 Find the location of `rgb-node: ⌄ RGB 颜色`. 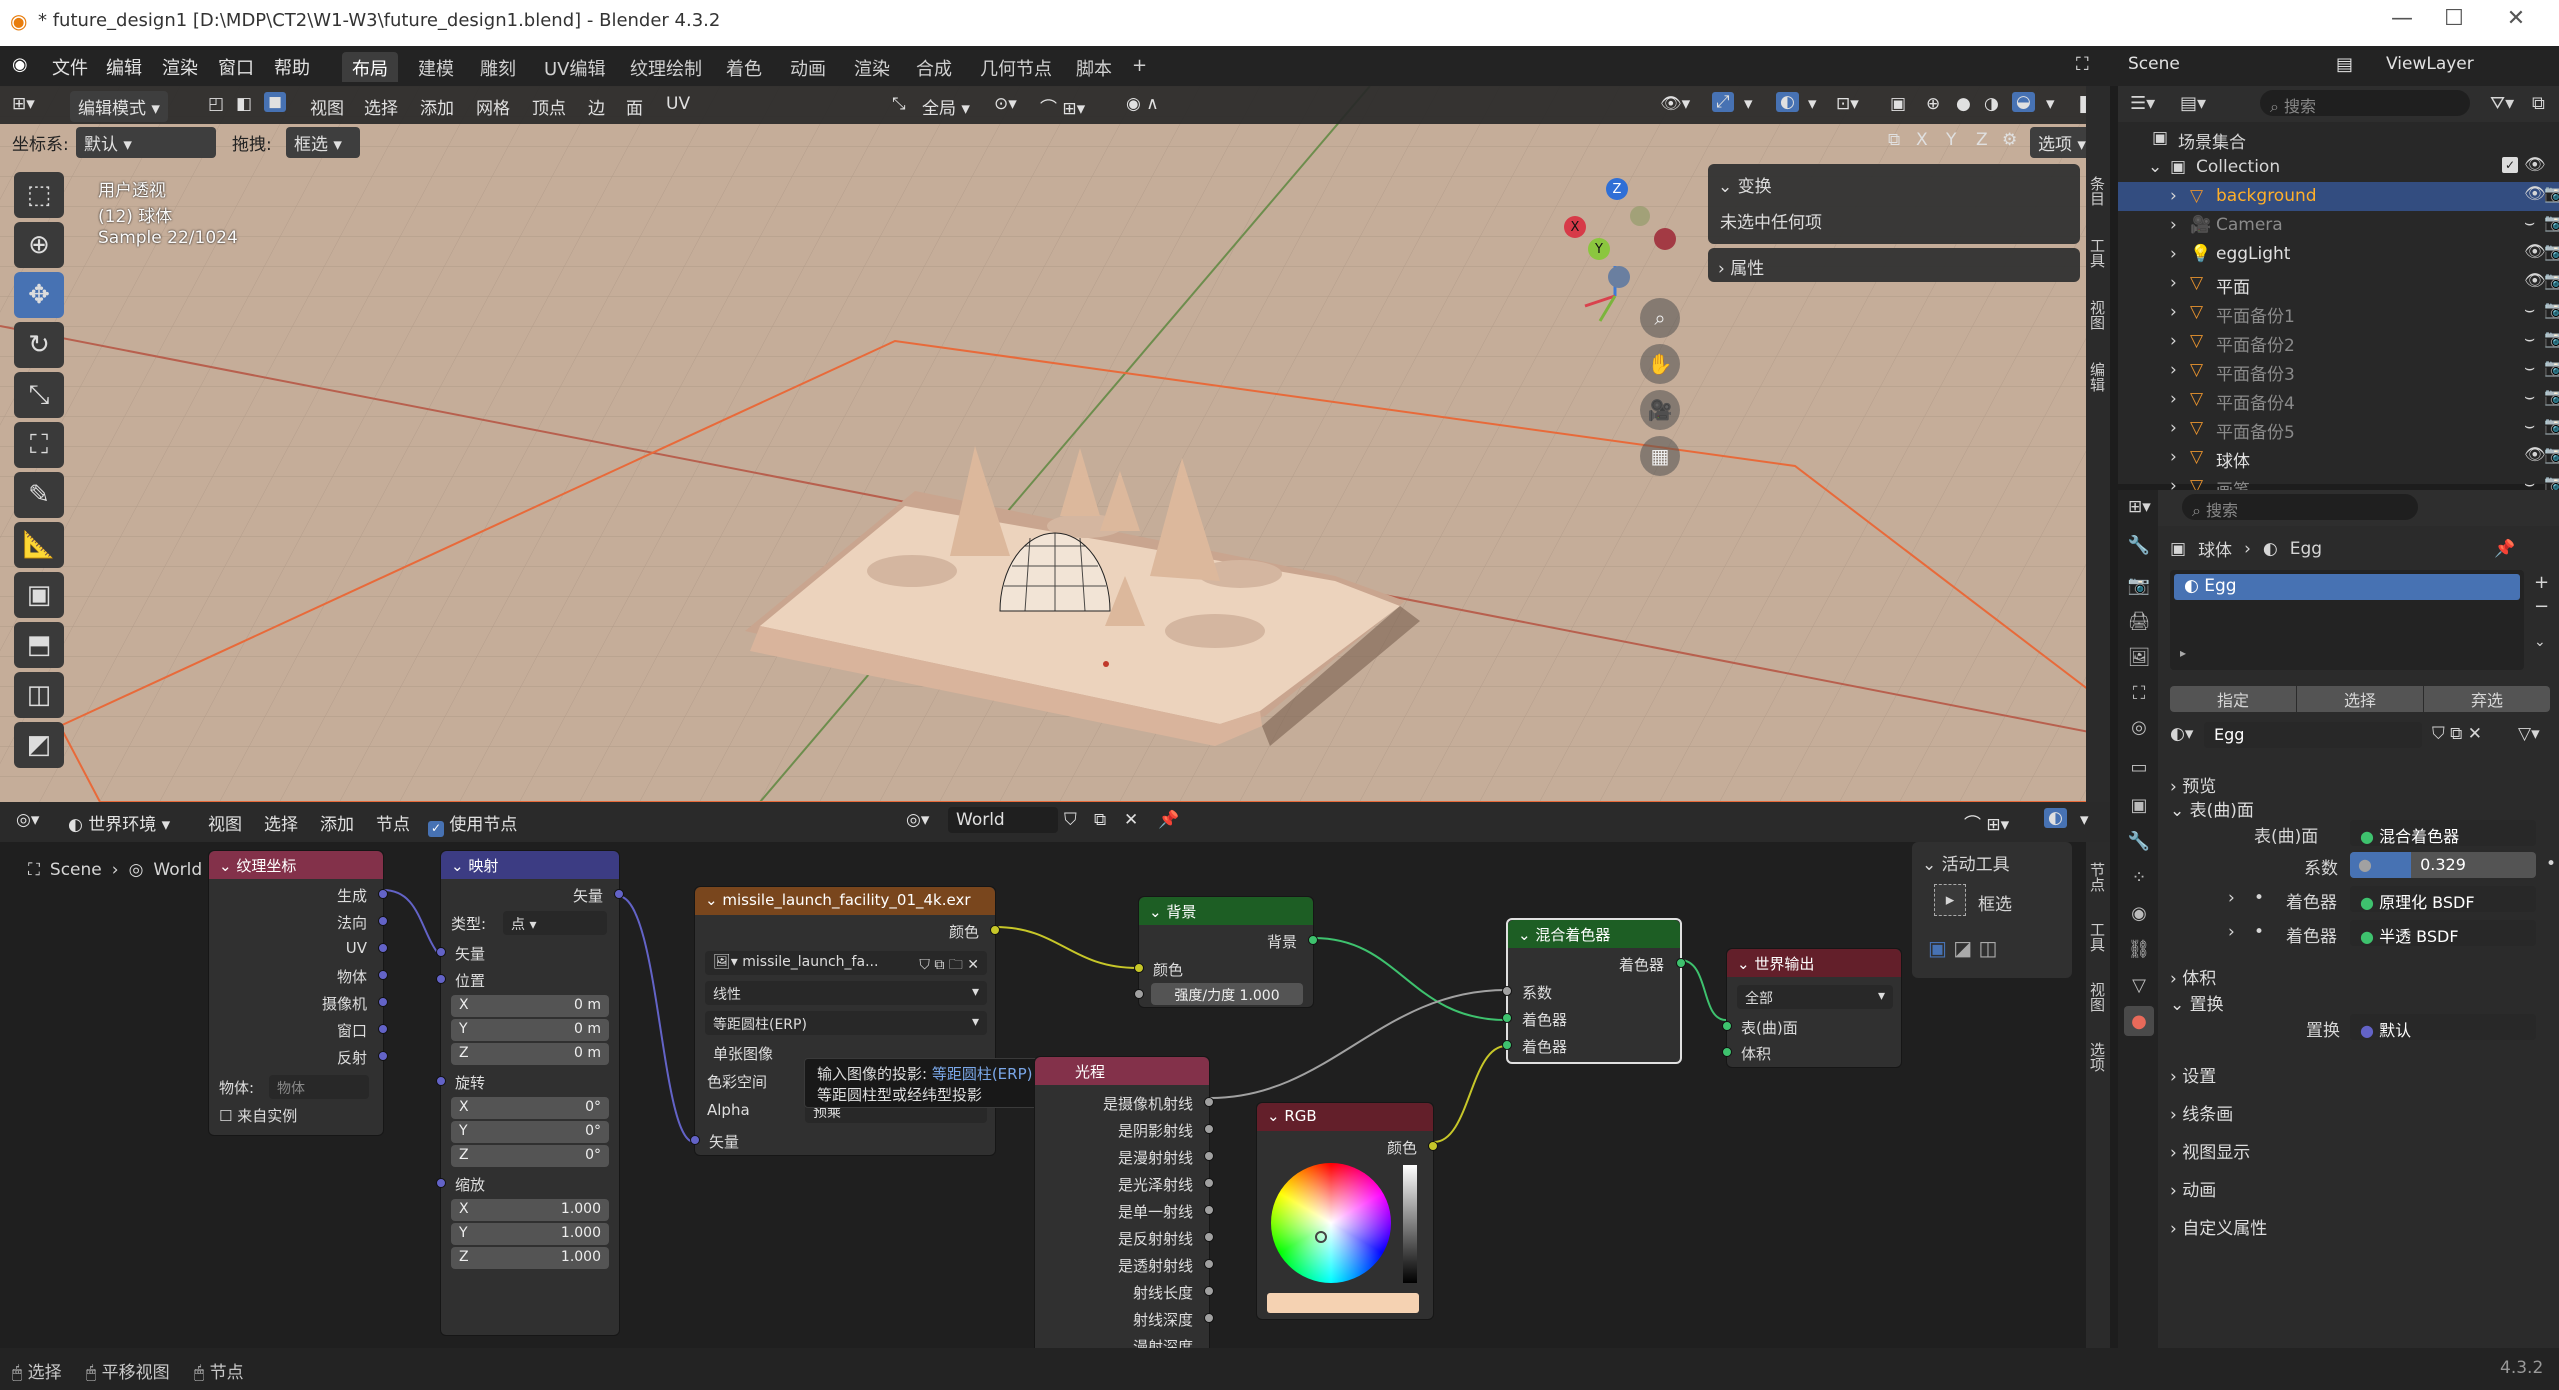

rgb-node: ⌄ RGB 颜色 is located at coordinates (1347, 1211).